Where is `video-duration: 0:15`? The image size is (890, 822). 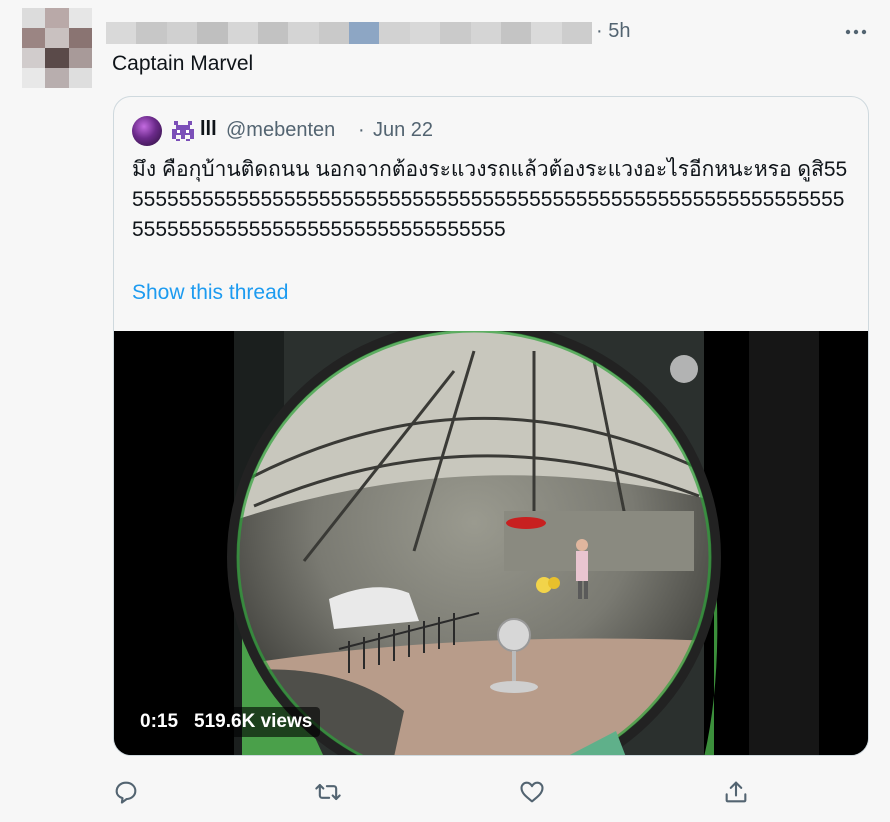 video-duration: 0:15 is located at coordinates (159, 721).